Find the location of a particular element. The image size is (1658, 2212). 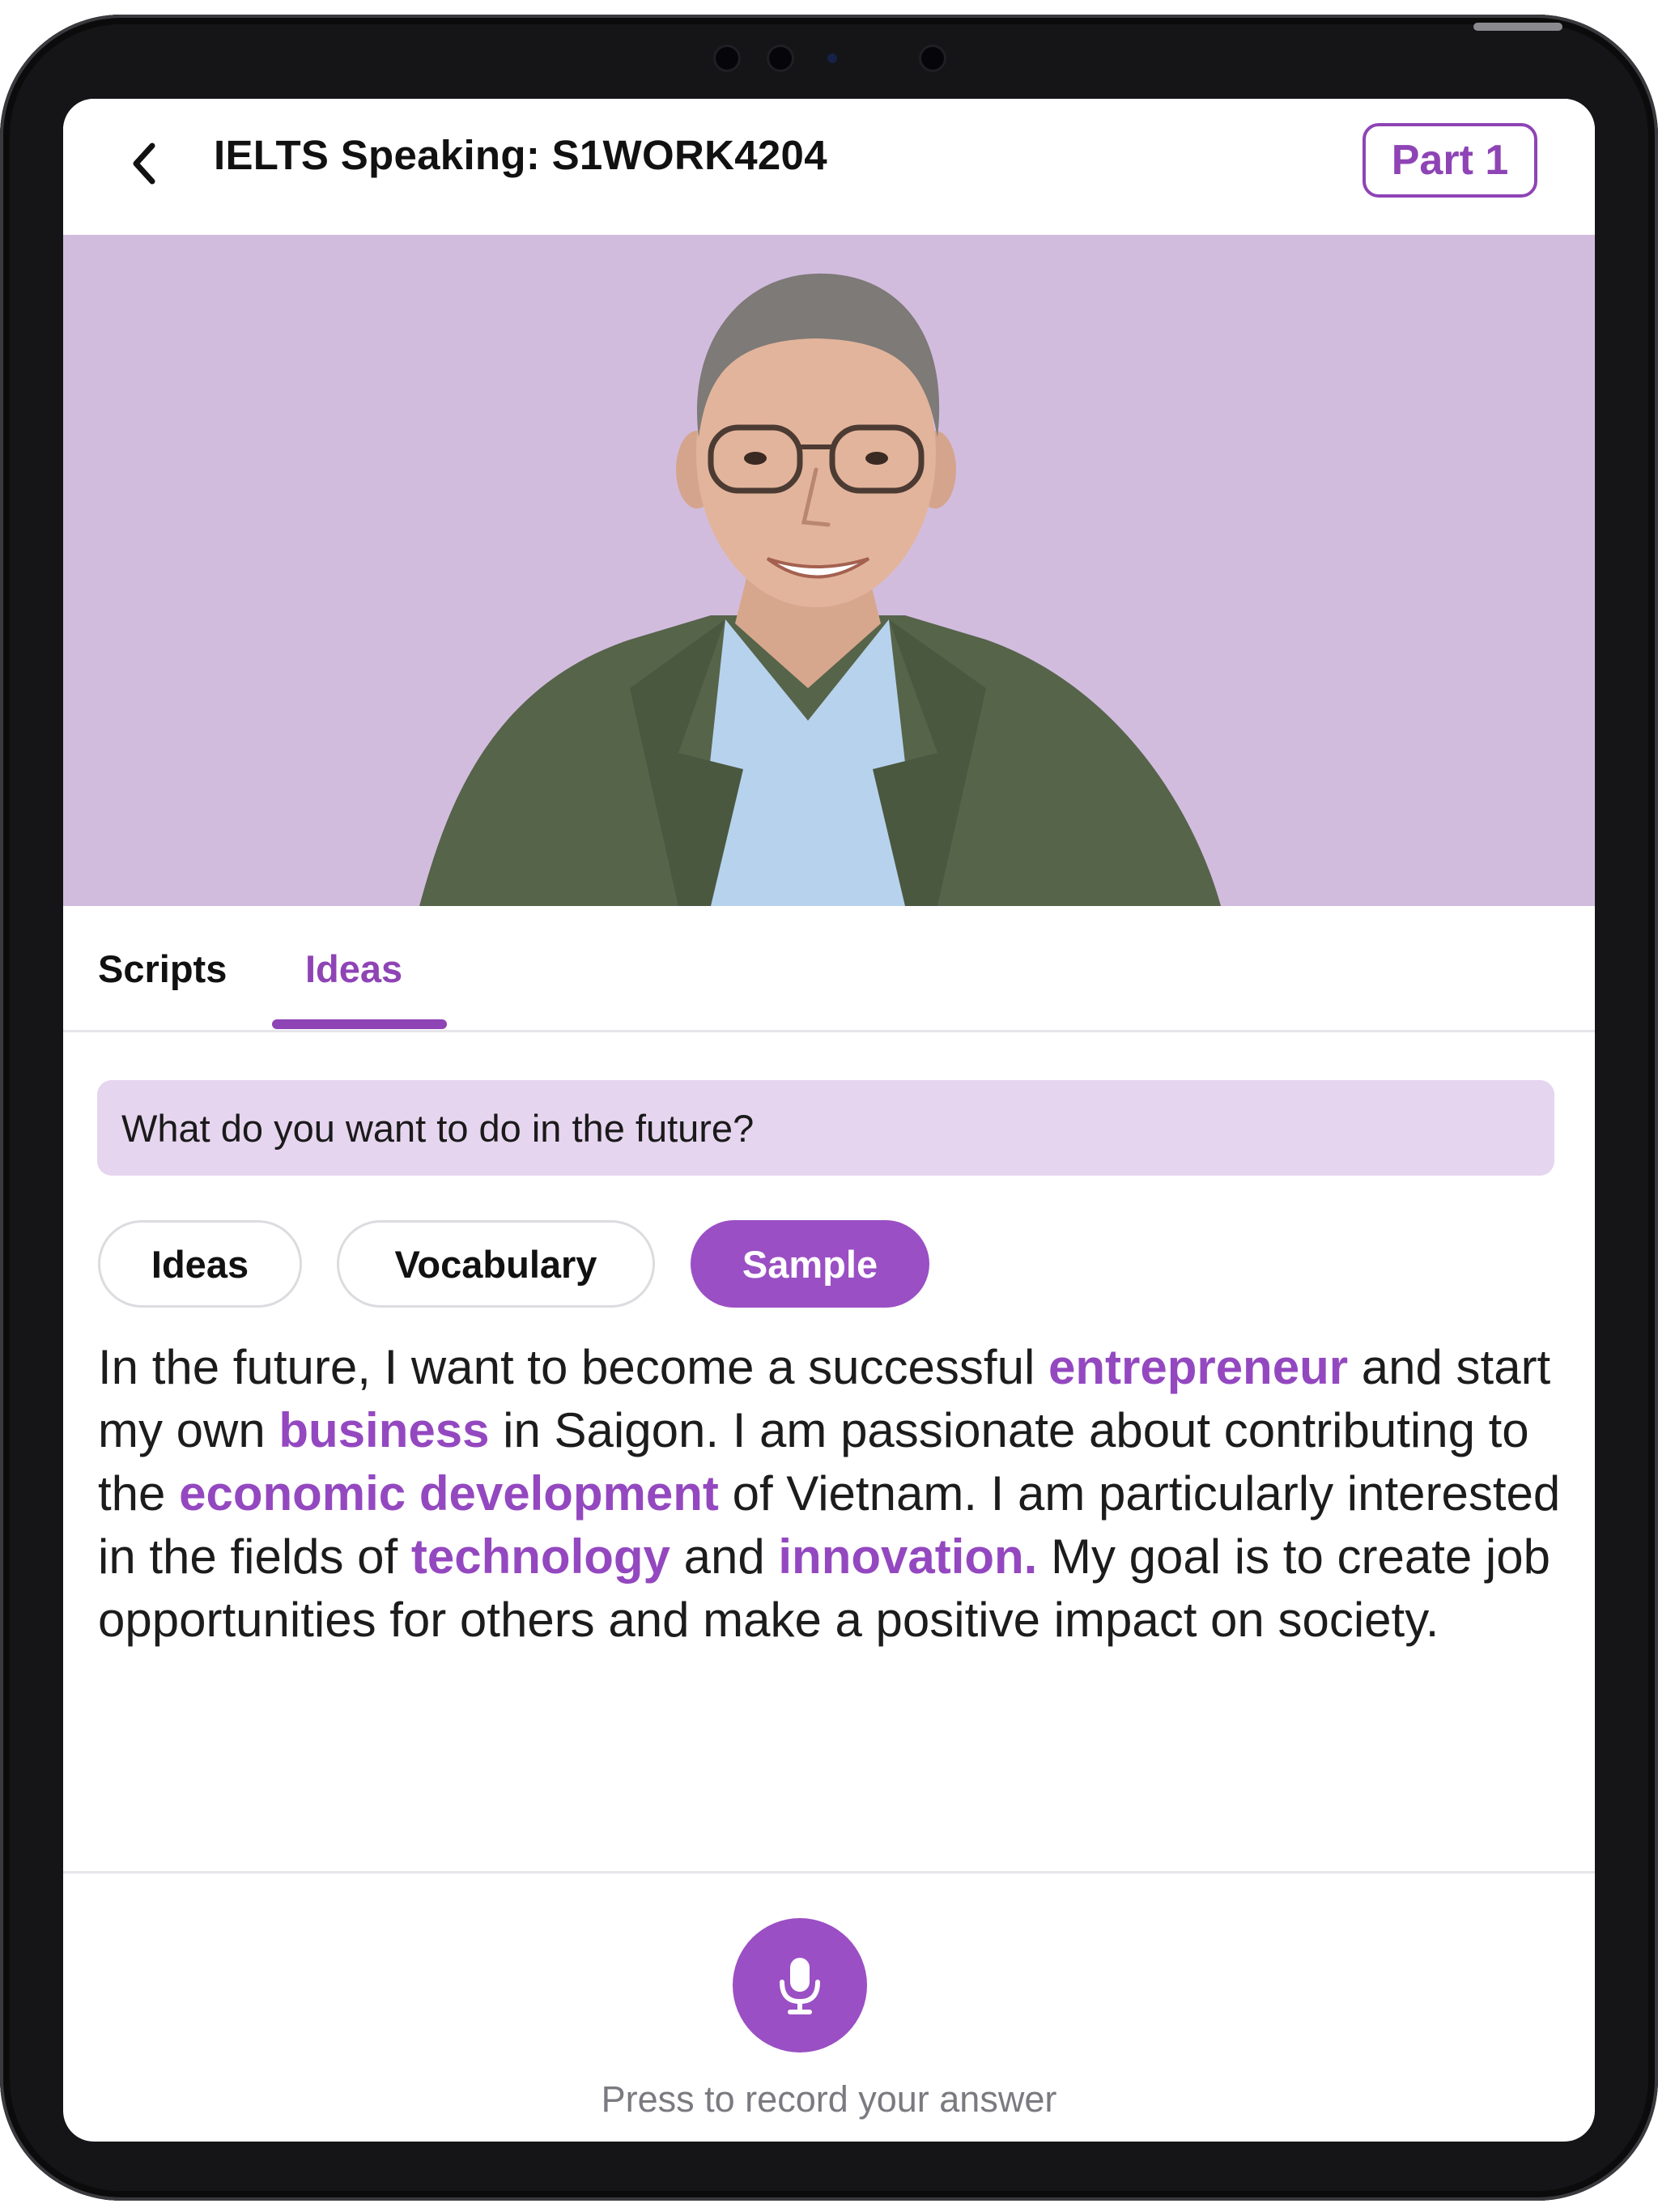

sample-text: and is located at coordinates (724, 1557).